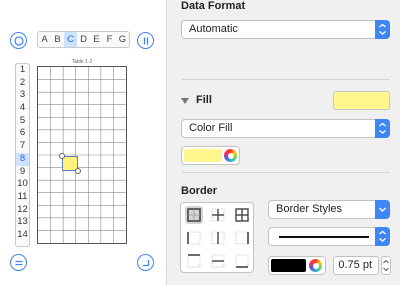  I want to click on stroke-color-preview, so click(288, 265).